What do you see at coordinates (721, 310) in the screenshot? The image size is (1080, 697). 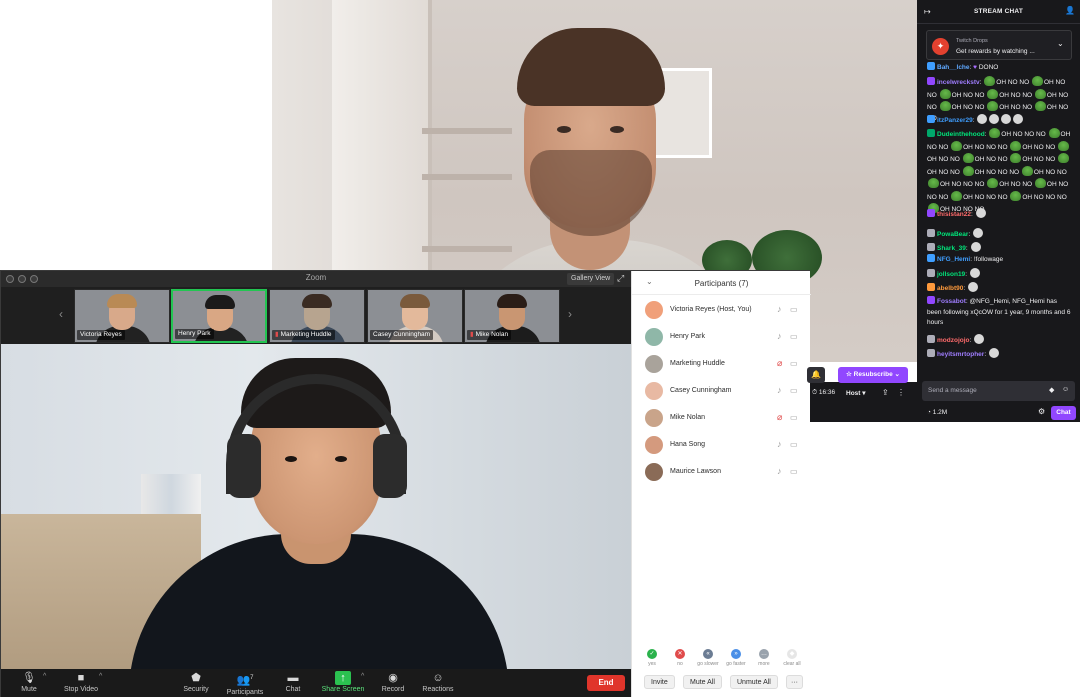 I see `participant-row: Victoria Reyes (Host, You) ♪ ▭` at bounding box center [721, 310].